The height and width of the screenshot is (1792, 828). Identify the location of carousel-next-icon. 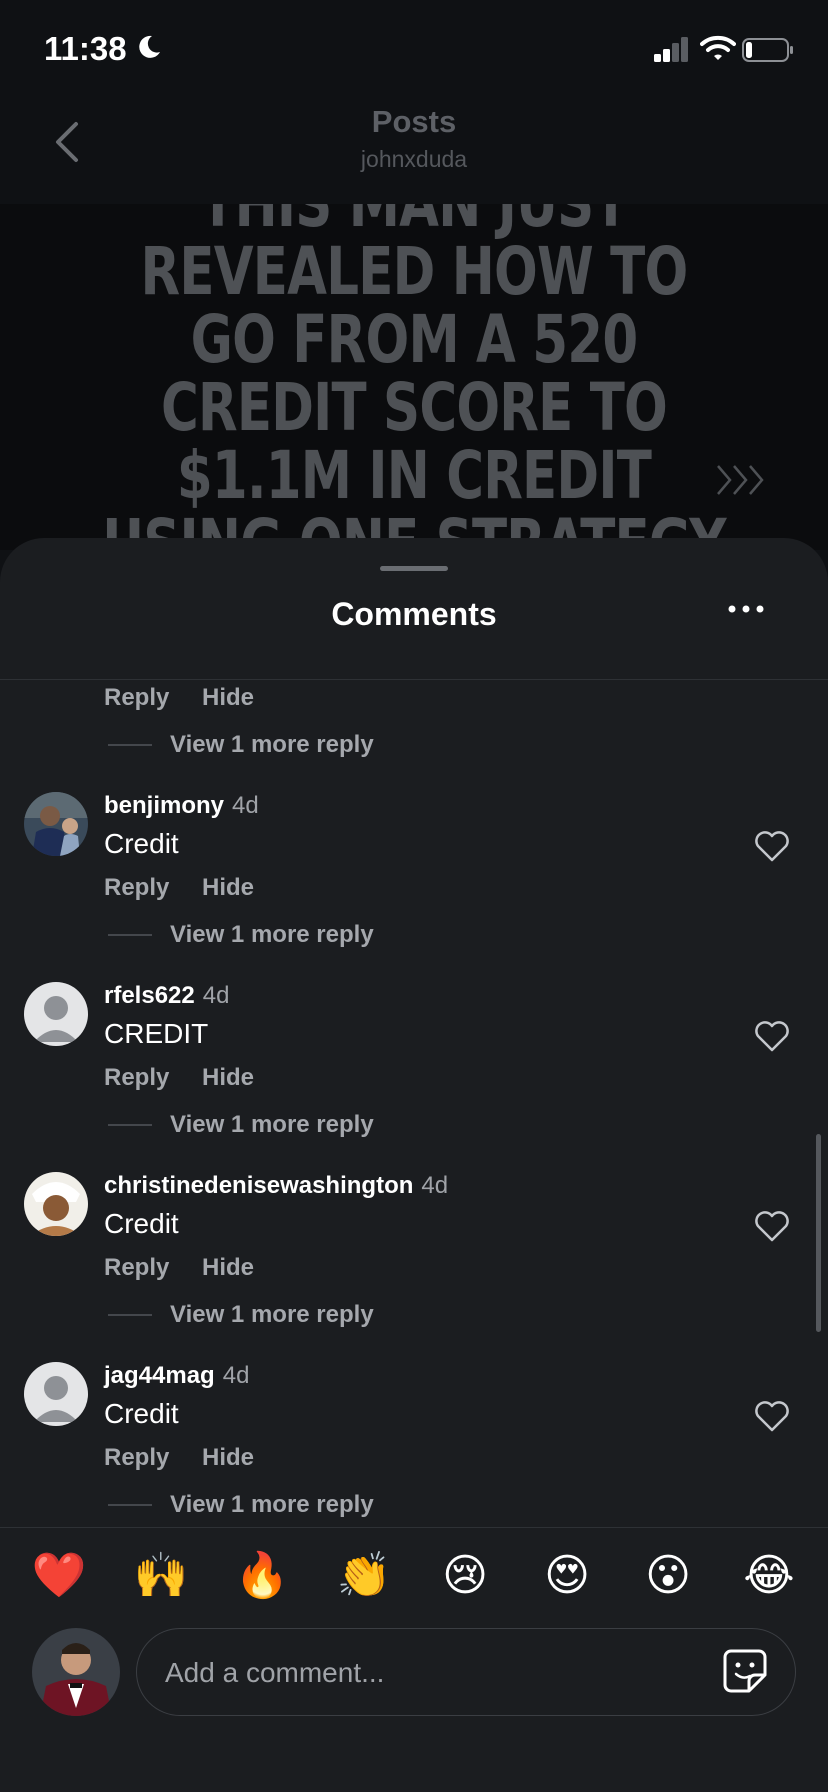
(740, 480).